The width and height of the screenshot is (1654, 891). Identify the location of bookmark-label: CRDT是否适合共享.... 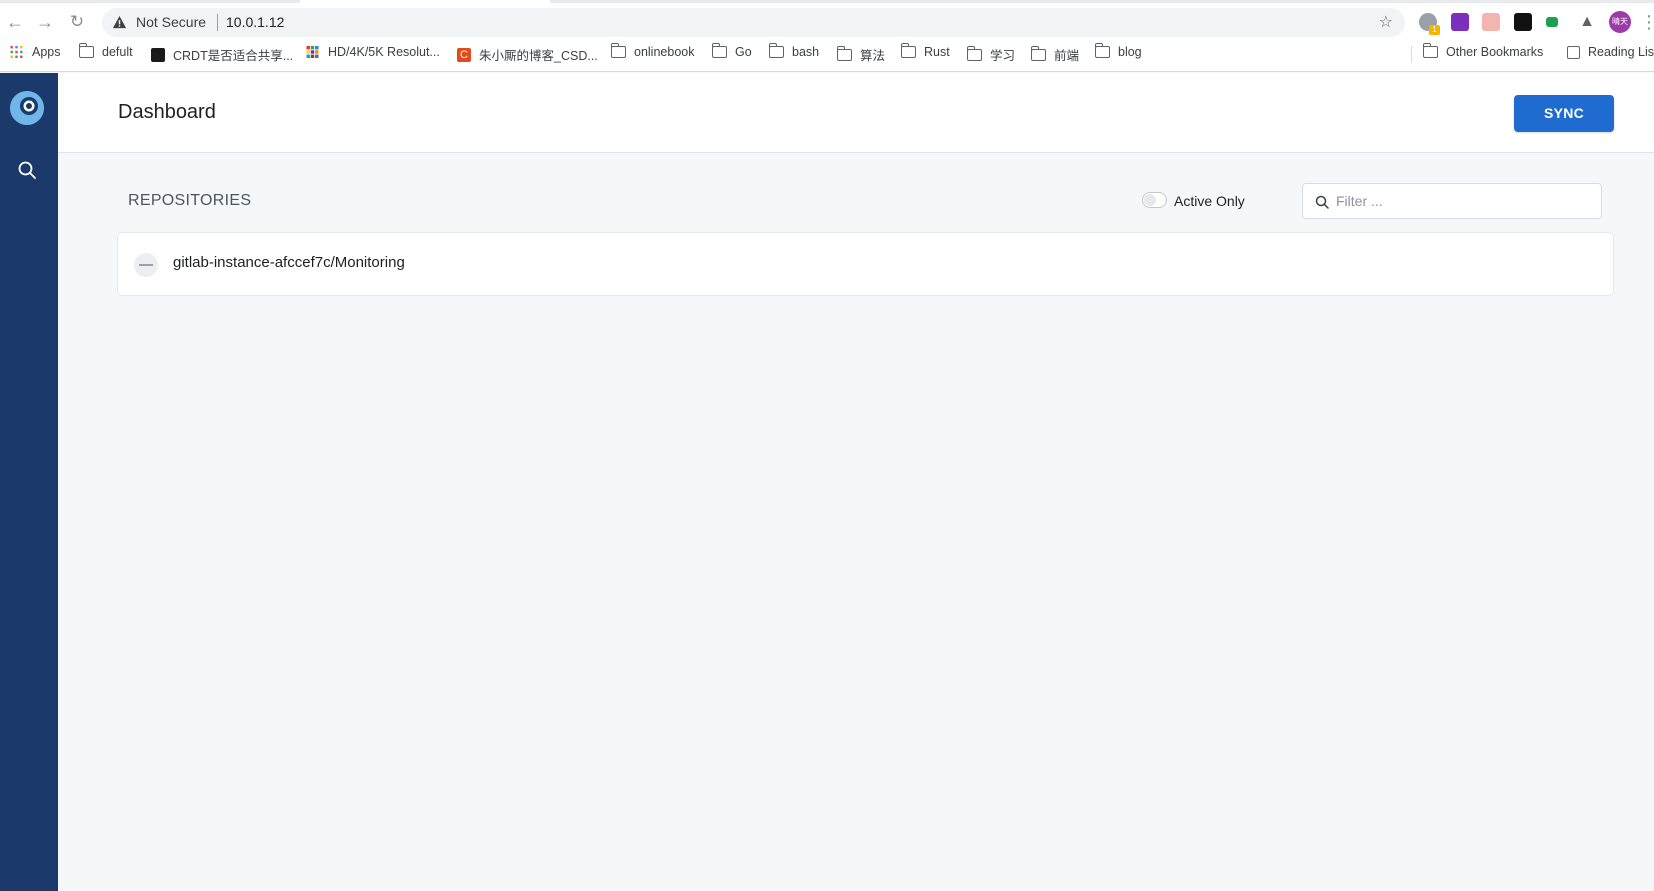
(233, 56).